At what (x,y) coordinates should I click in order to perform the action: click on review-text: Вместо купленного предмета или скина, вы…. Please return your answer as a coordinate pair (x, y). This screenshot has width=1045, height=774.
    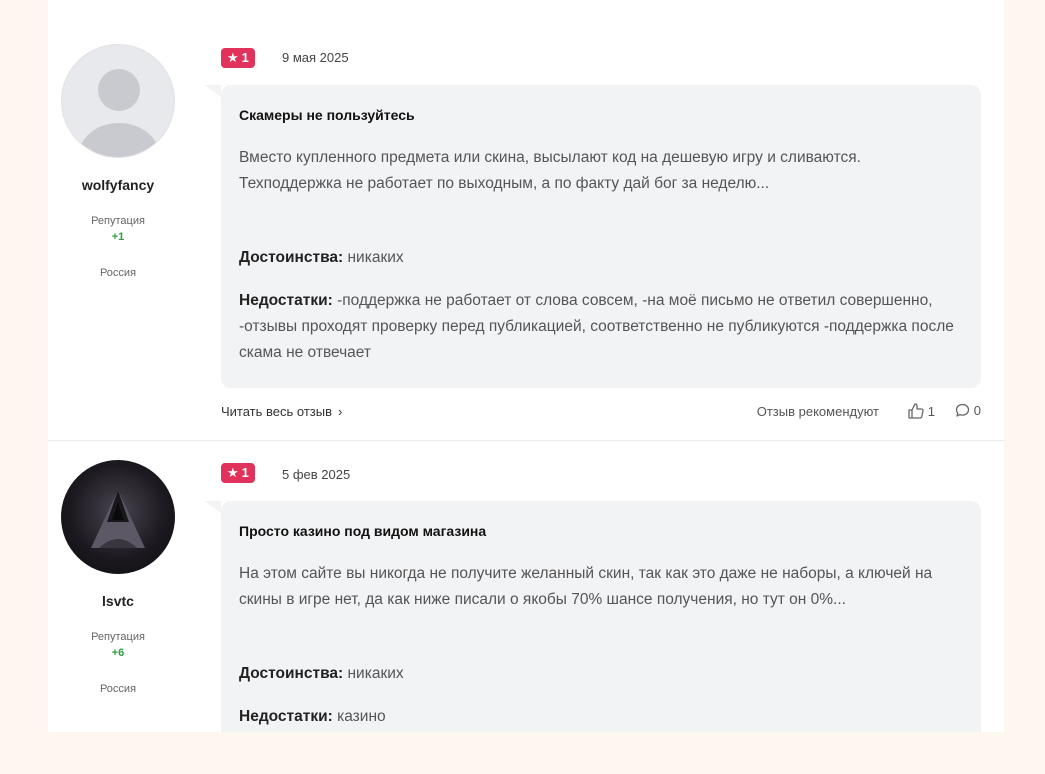
    Looking at the image, I should click on (550, 170).